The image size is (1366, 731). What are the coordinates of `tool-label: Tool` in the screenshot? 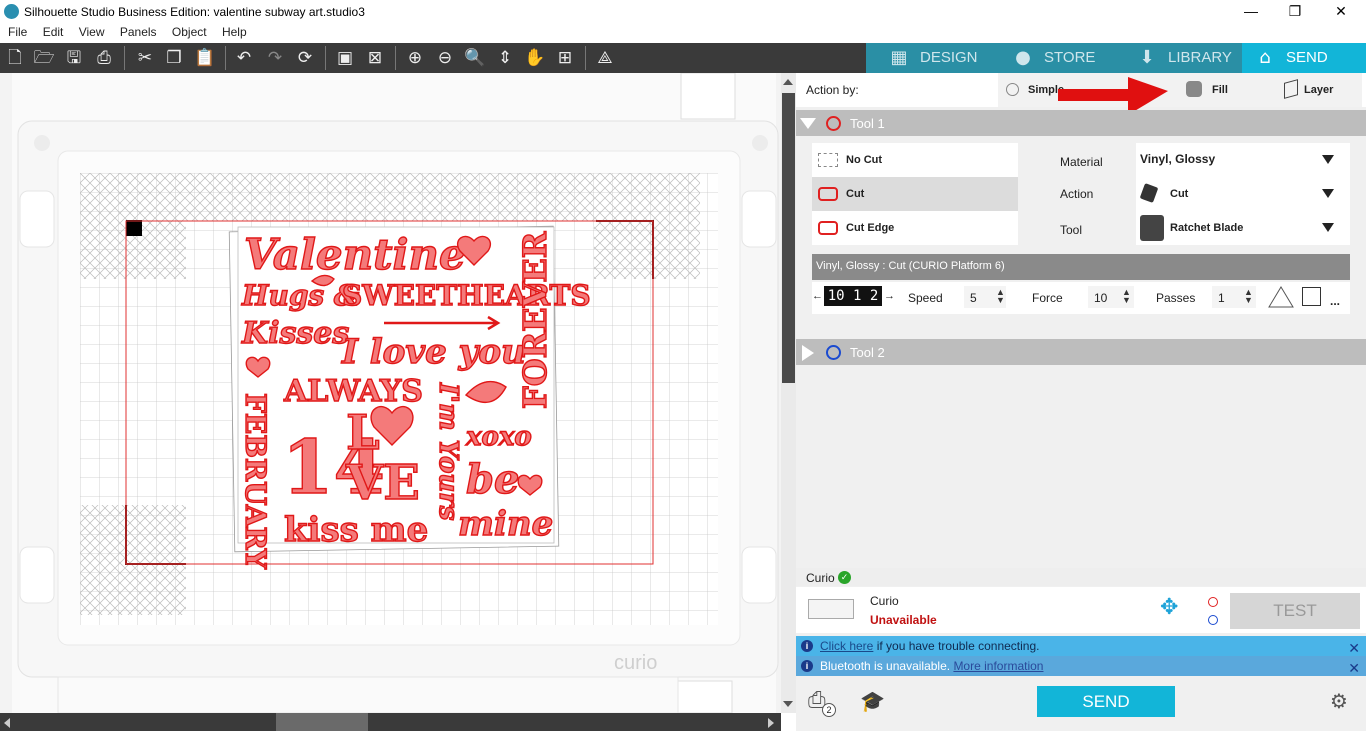 It's located at (1071, 230).